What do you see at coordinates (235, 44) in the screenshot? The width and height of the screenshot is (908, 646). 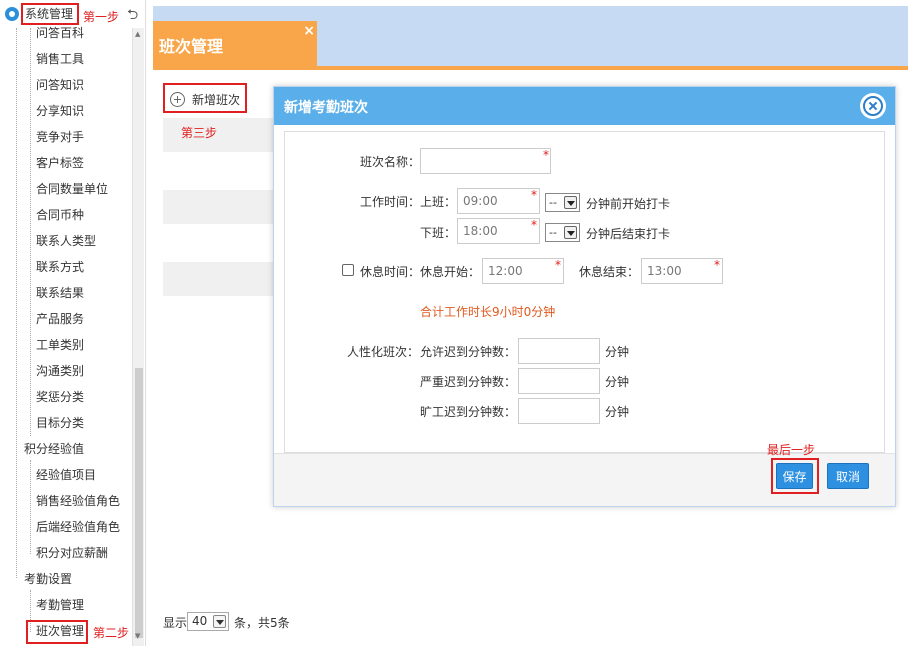 I see `tab-shift-management: 班次管理 ×` at bounding box center [235, 44].